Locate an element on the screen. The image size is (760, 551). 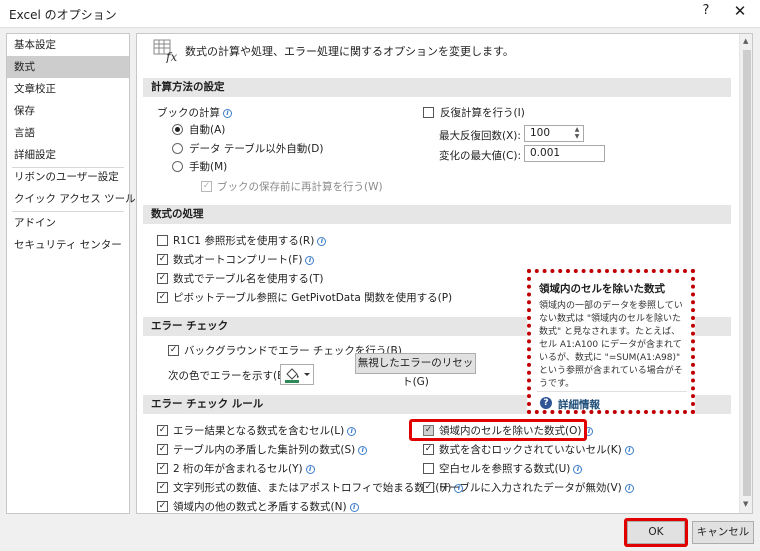
ok-button: OK is located at coordinates (656, 532).